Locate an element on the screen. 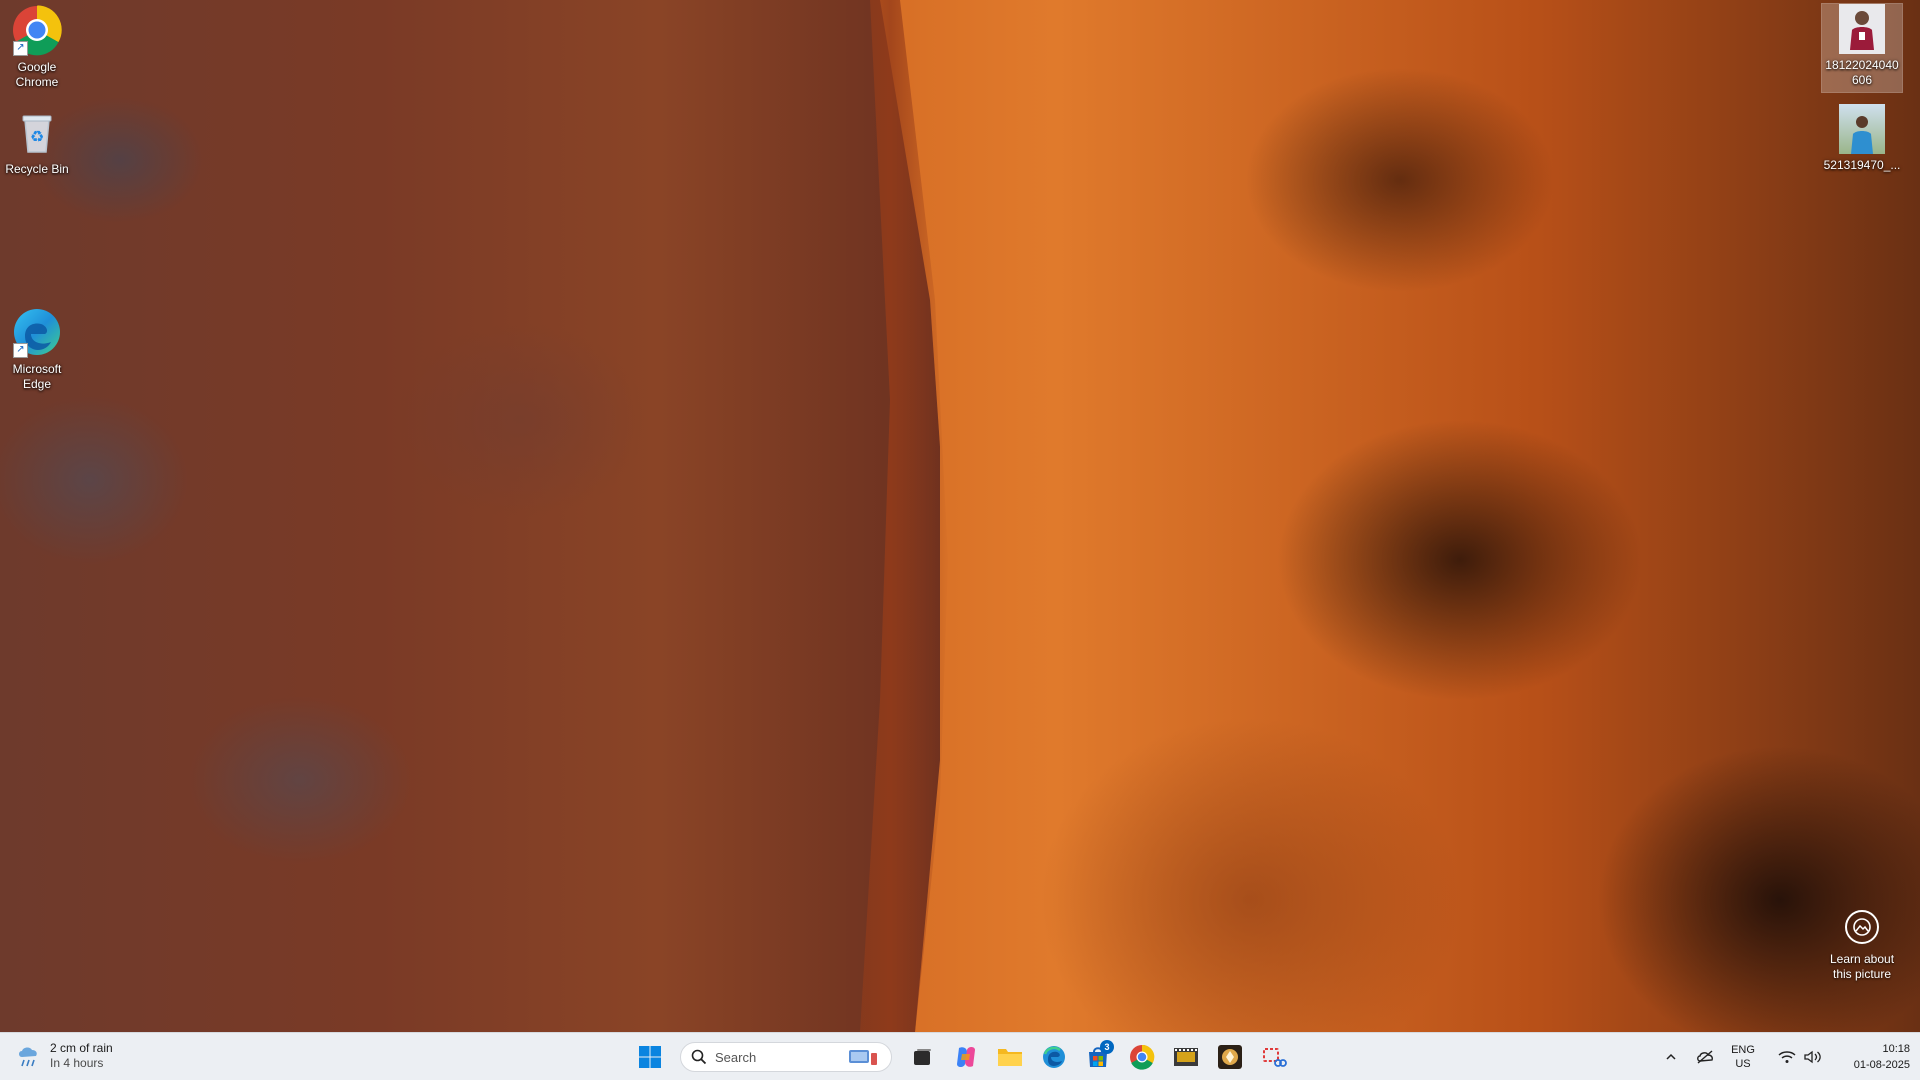  search-icon is located at coordinates (699, 1057).